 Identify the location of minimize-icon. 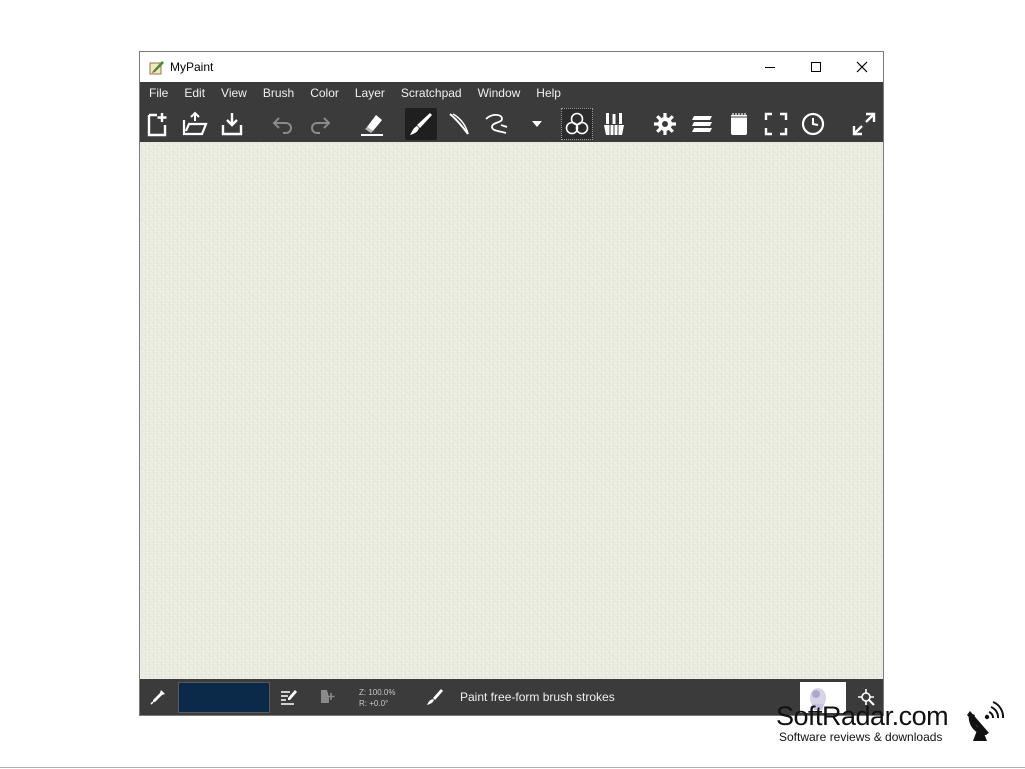
(770, 67).